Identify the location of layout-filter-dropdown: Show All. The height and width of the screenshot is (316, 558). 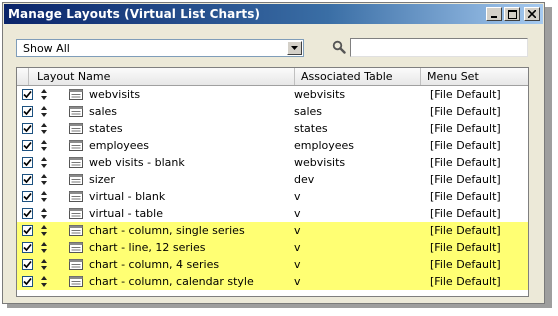
(160, 48).